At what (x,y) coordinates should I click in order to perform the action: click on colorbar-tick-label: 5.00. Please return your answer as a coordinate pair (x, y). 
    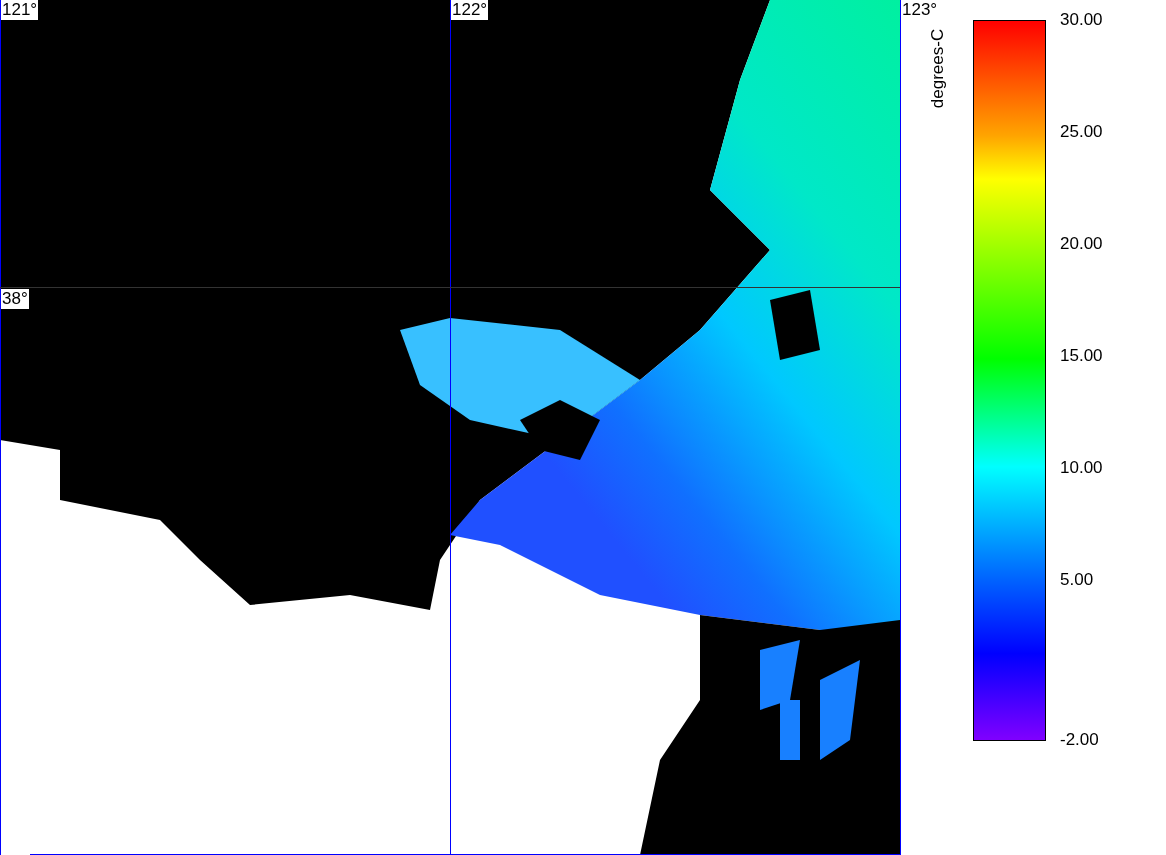
    Looking at the image, I should click on (1077, 580).